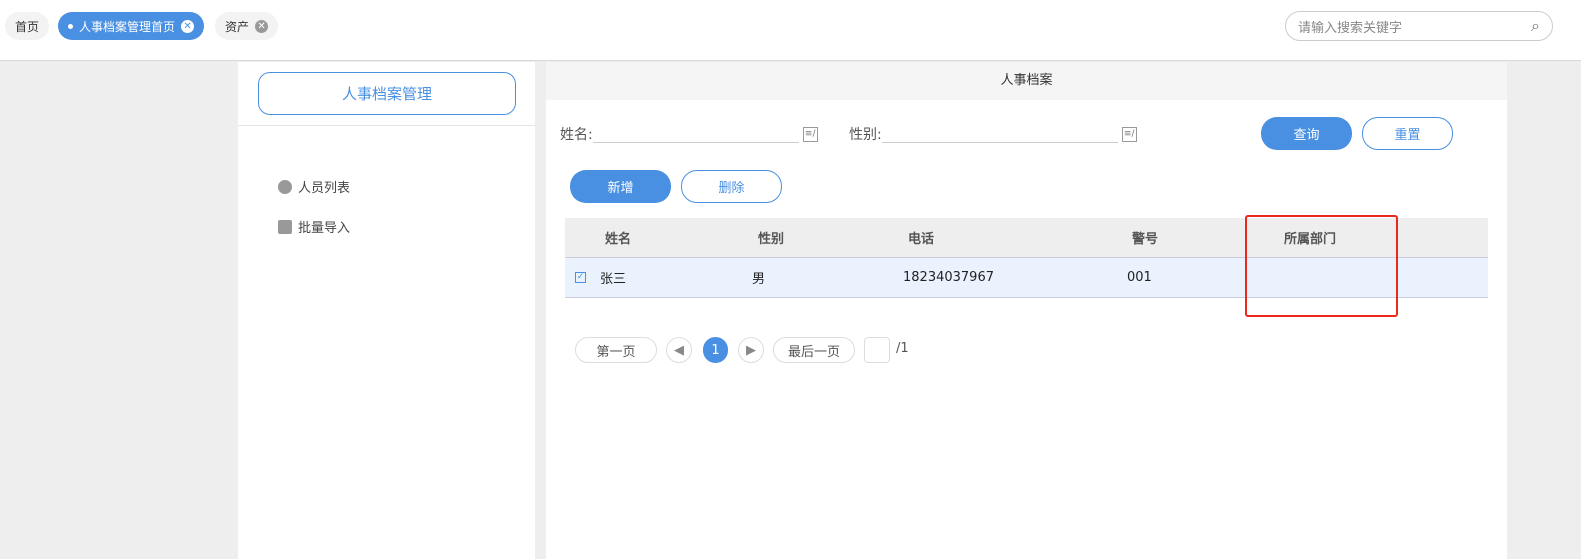 The height and width of the screenshot is (559, 1581). I want to click on search-placeholder: 请输入搜索关键字, so click(1350, 28).